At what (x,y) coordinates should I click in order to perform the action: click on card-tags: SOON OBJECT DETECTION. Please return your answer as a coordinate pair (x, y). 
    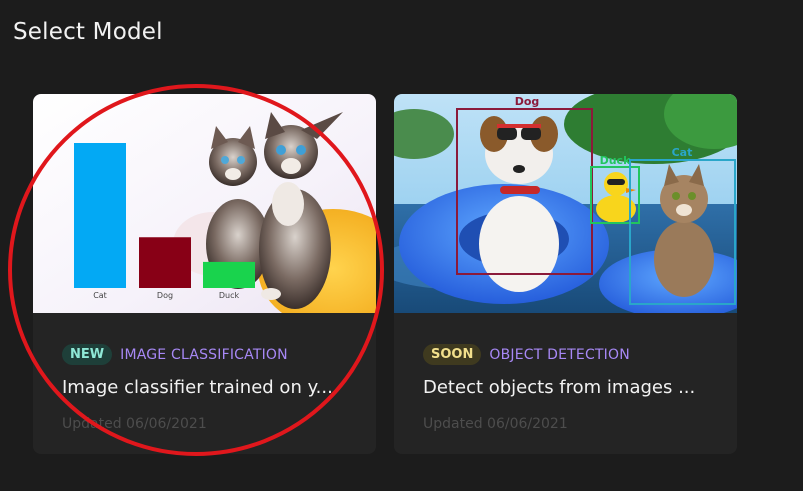
    Looking at the image, I should click on (526, 354).